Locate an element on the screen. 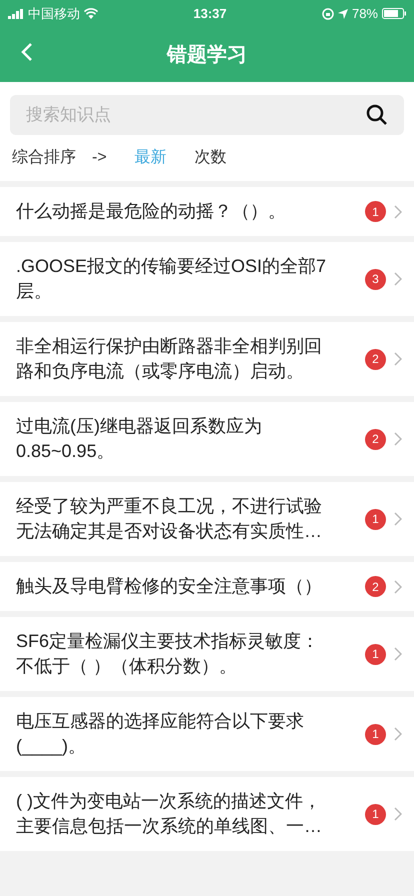  search-field: 搜索知识点 is located at coordinates (207, 115).